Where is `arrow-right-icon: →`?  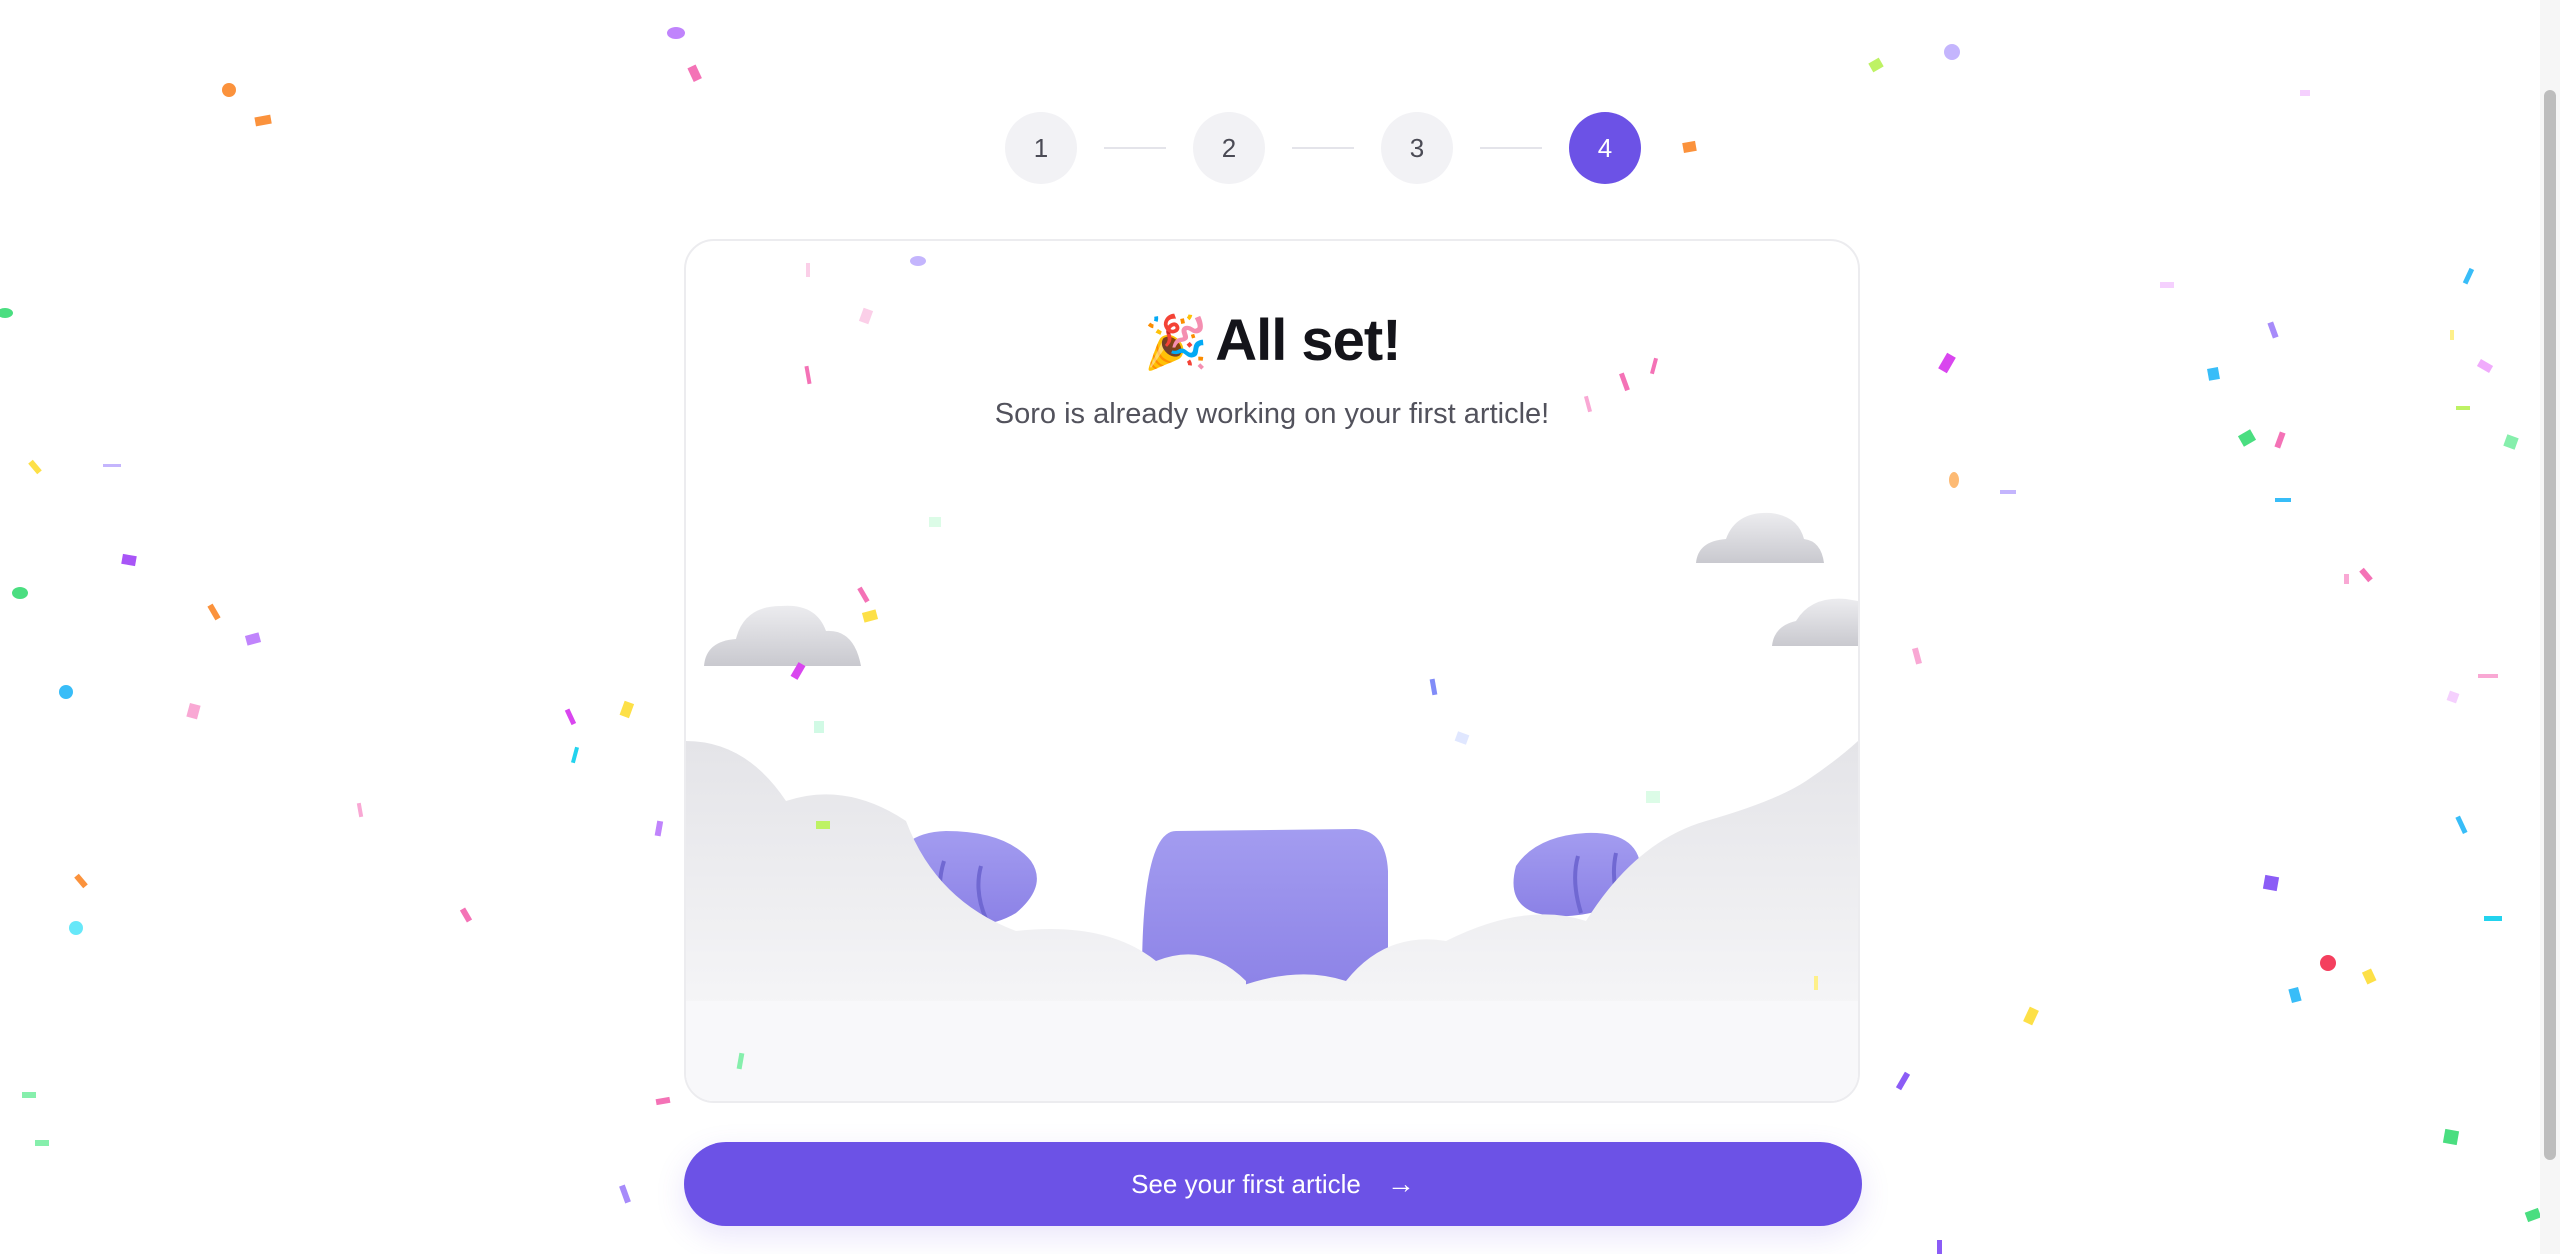 arrow-right-icon: → is located at coordinates (1400, 1183).